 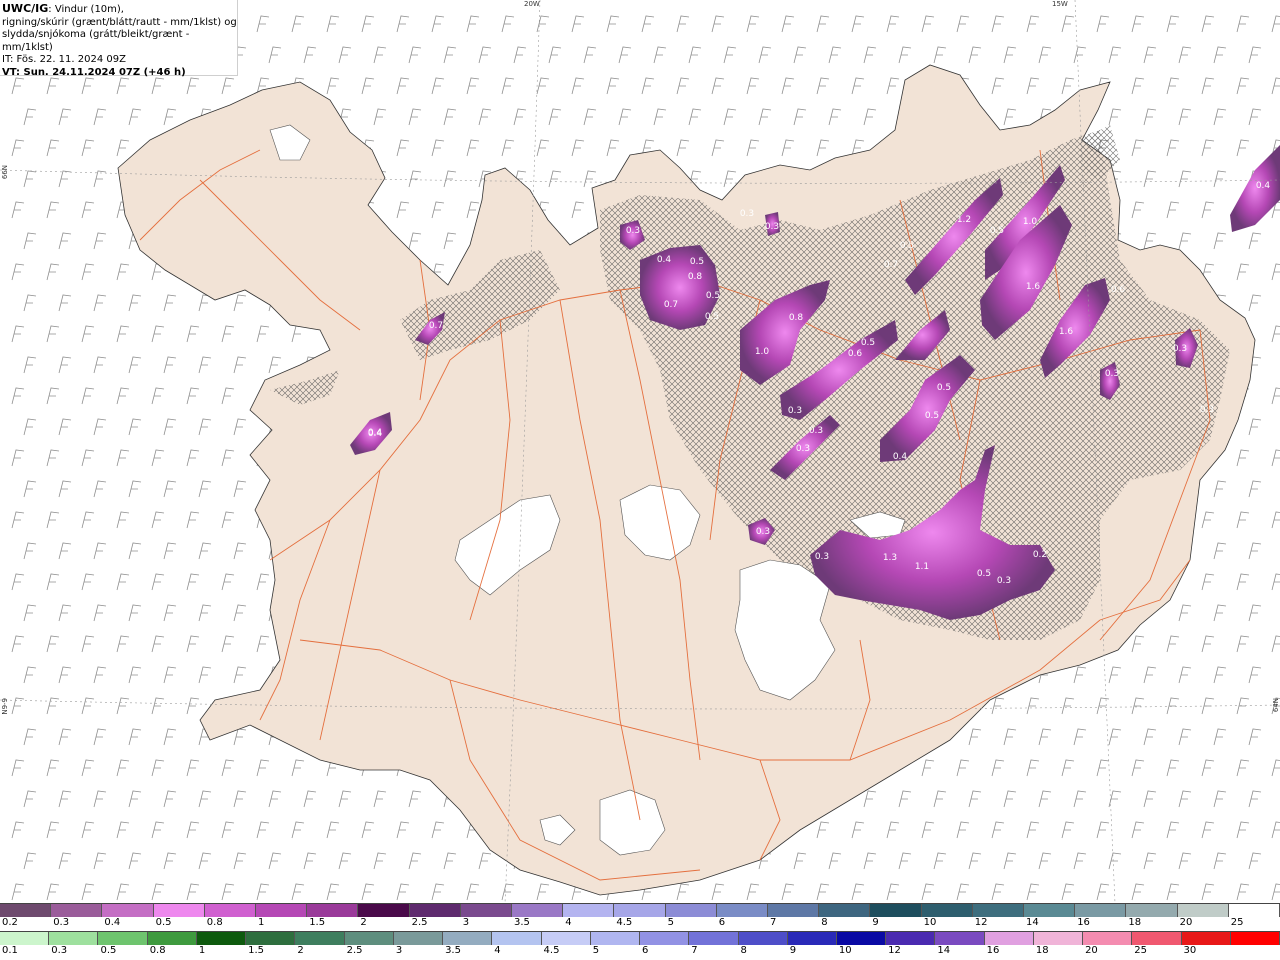 I want to click on precip-value-label: 1.1, so click(x=922, y=567).